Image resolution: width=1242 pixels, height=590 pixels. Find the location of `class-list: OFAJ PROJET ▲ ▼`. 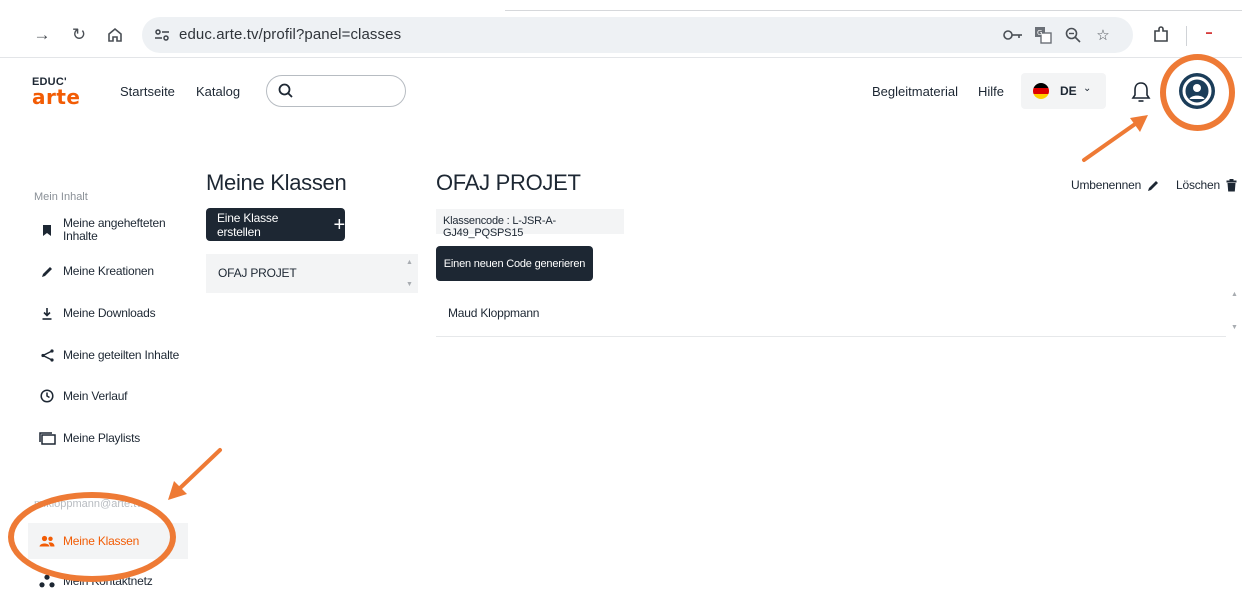

class-list: OFAJ PROJET ▲ ▼ is located at coordinates (312, 273).